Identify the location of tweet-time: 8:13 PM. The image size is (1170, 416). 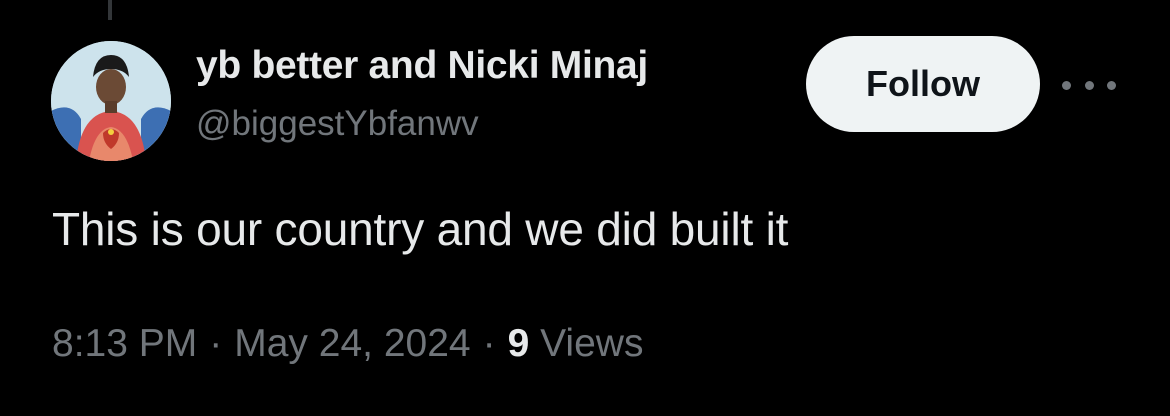
(124, 343).